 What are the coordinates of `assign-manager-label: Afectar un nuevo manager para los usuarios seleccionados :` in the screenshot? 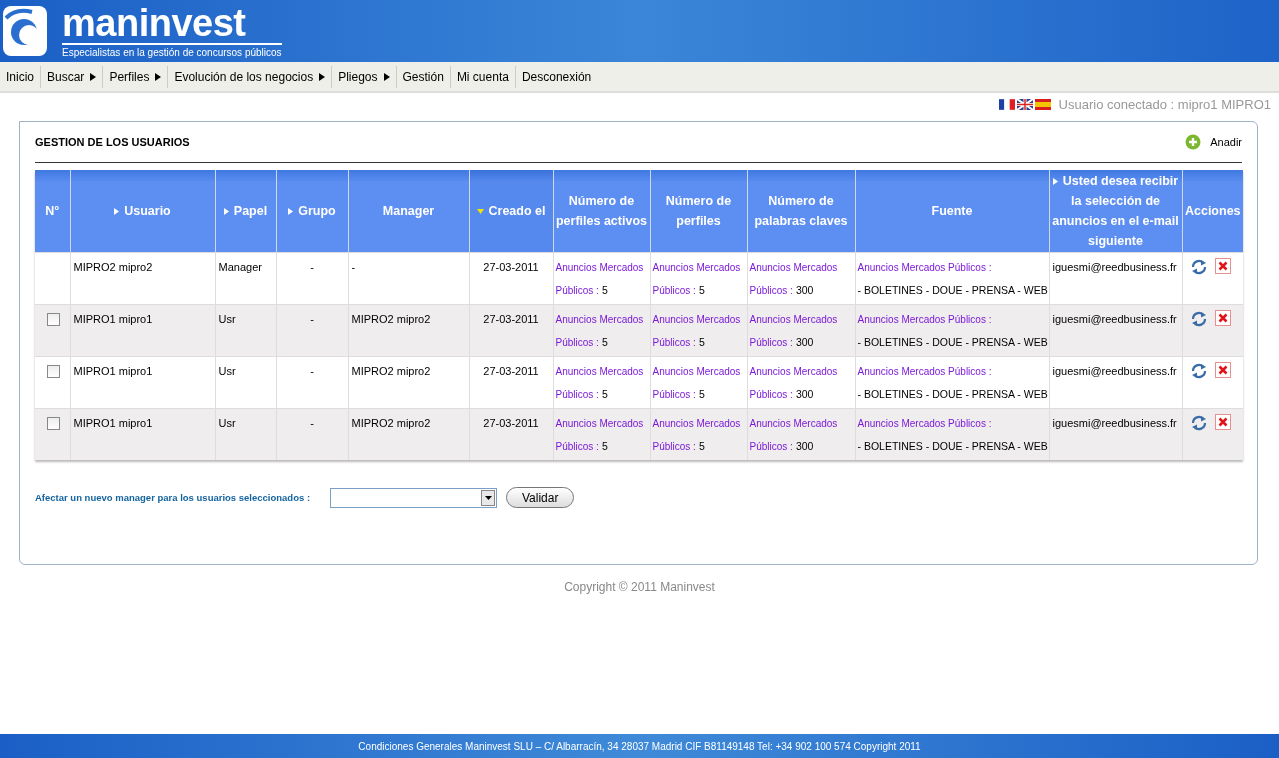 It's located at (173, 497).